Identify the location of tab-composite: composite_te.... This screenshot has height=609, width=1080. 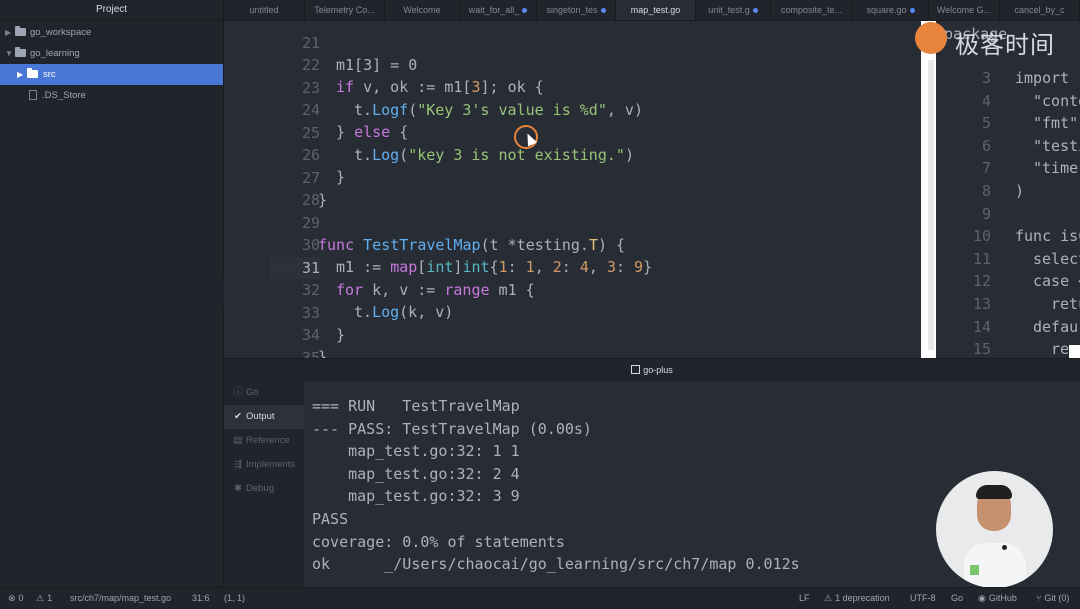
(812, 10).